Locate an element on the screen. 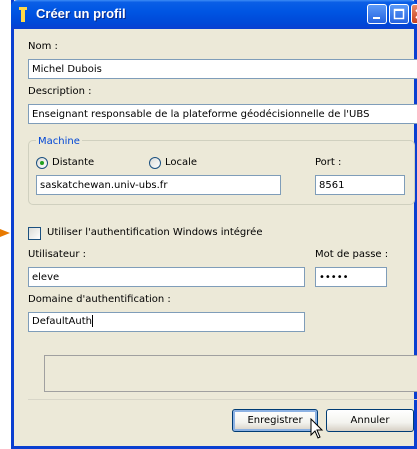  close-icon is located at coordinates (416, 14).